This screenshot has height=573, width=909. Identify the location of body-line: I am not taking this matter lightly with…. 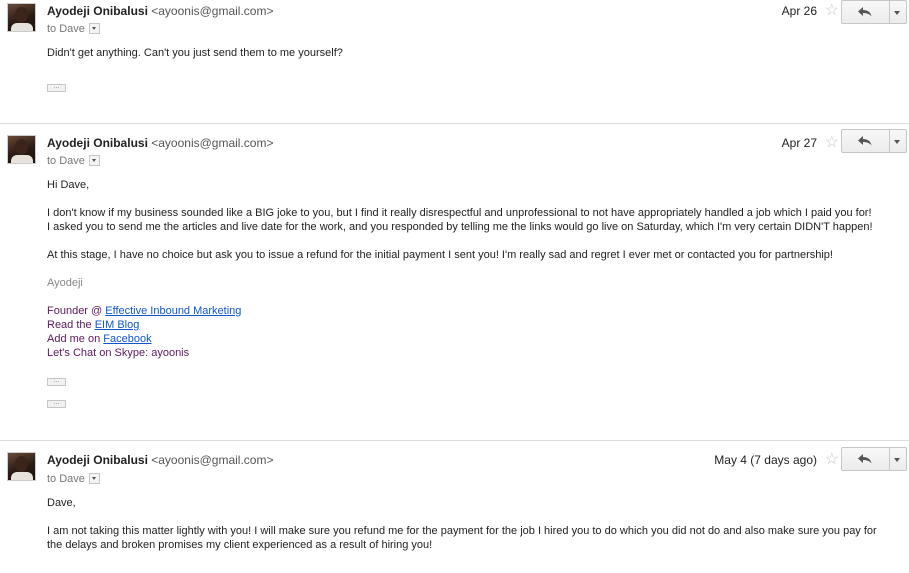
(462, 538).